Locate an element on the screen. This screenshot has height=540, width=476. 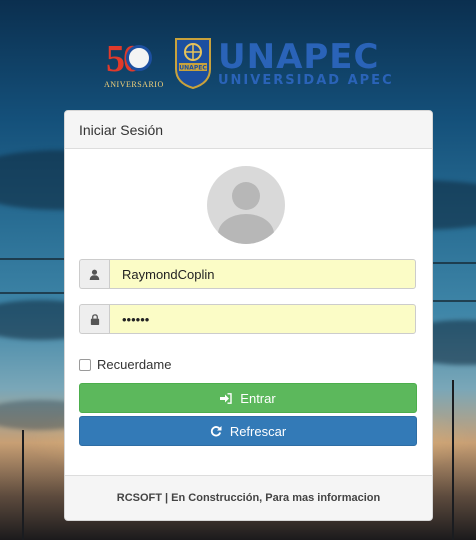
submit-button: Entrar is located at coordinates (248, 398).